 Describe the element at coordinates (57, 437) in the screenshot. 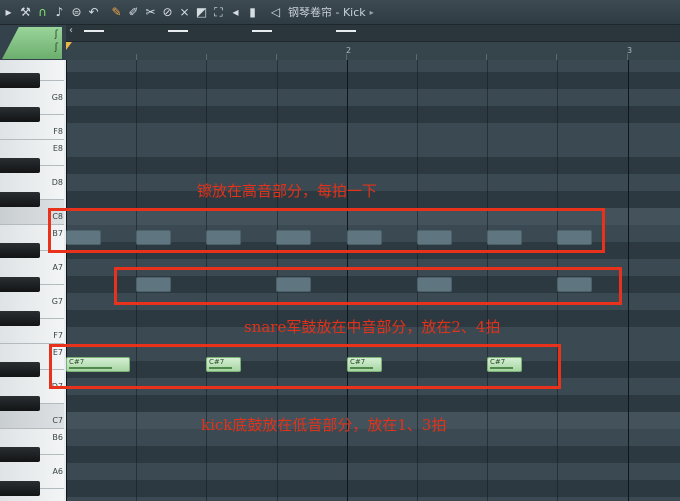

I see `key-label: B6` at that location.